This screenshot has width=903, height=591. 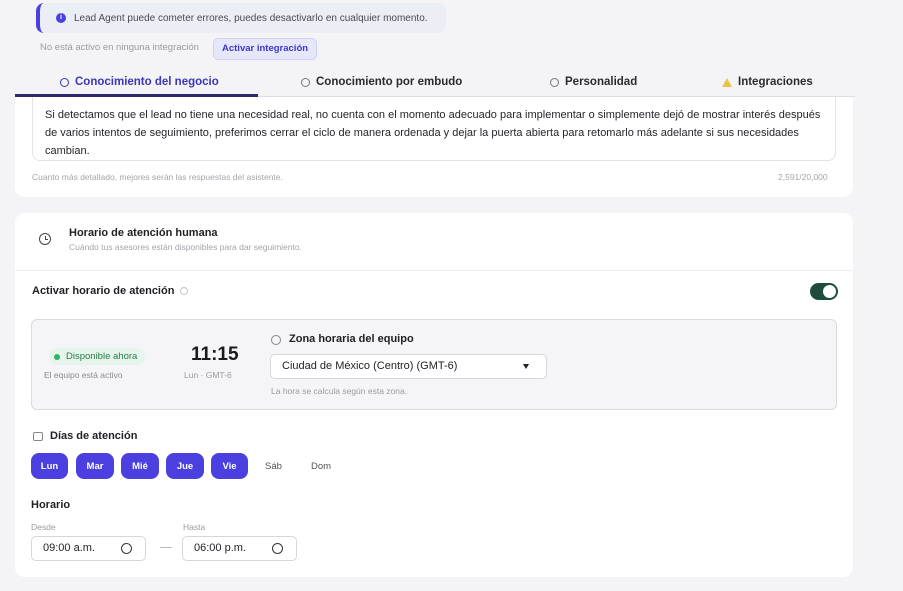 I want to click on timezone-title: Zona horaria del equipo, so click(x=351, y=339).